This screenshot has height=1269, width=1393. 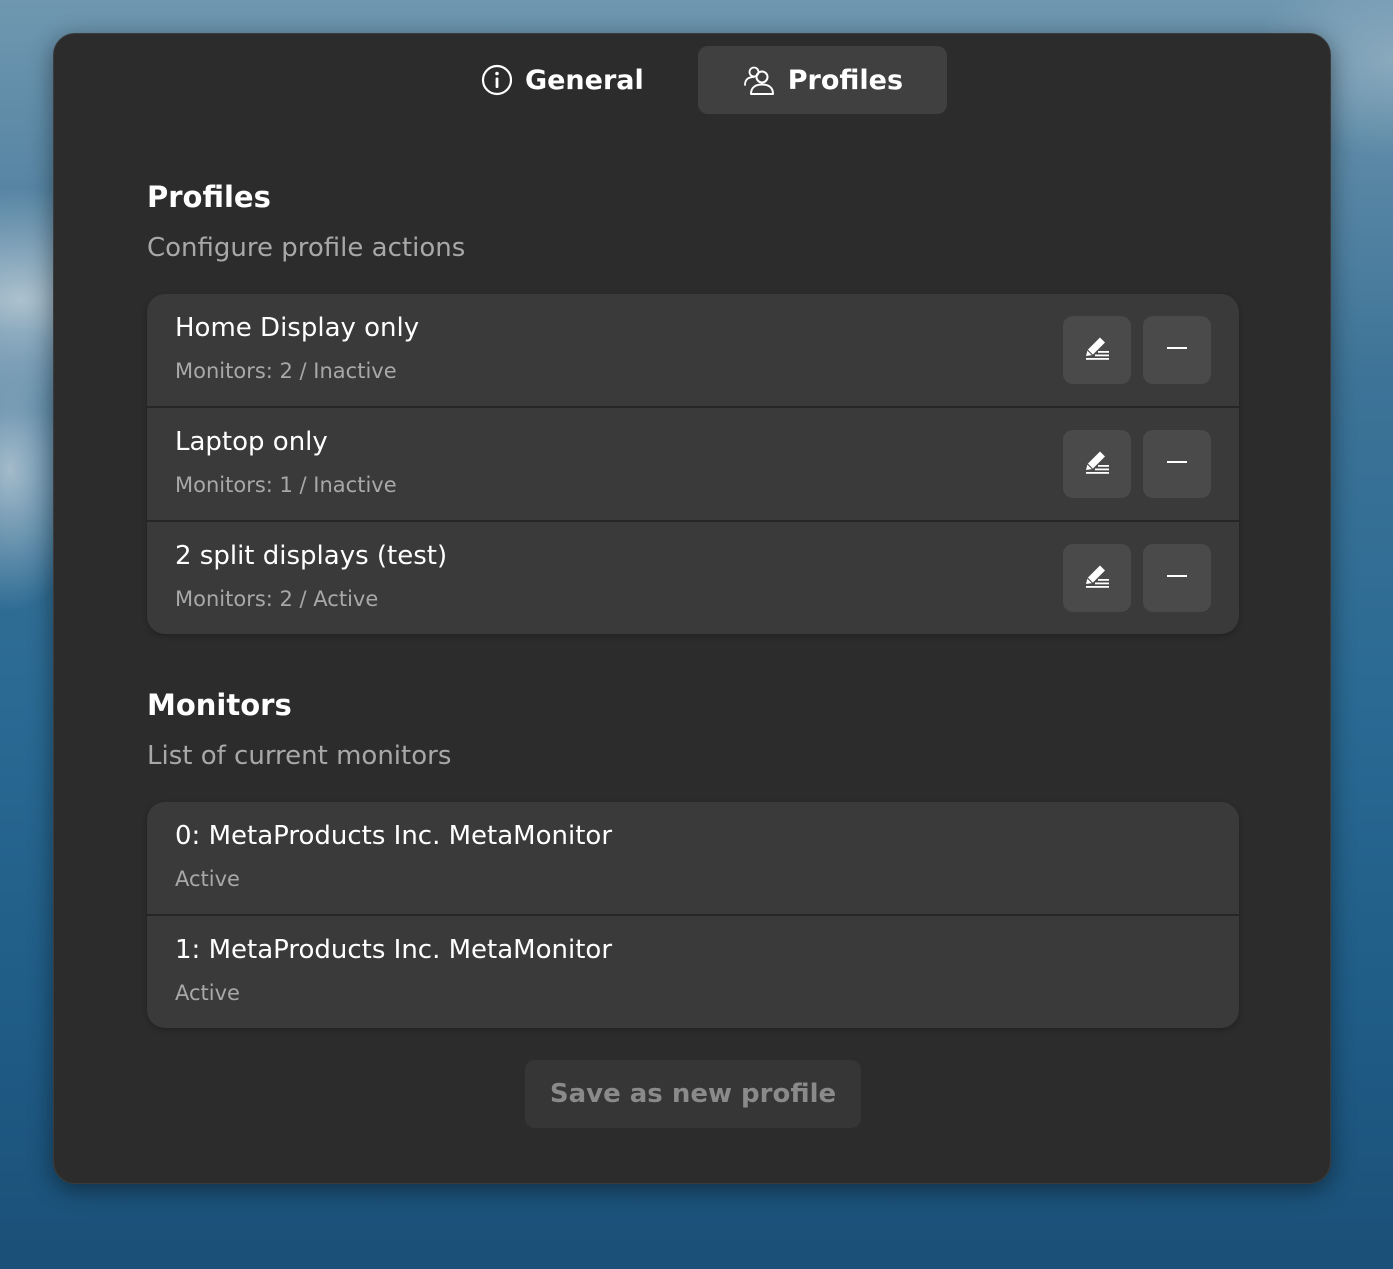 I want to click on profile-name: Home Display only, so click(x=297, y=328).